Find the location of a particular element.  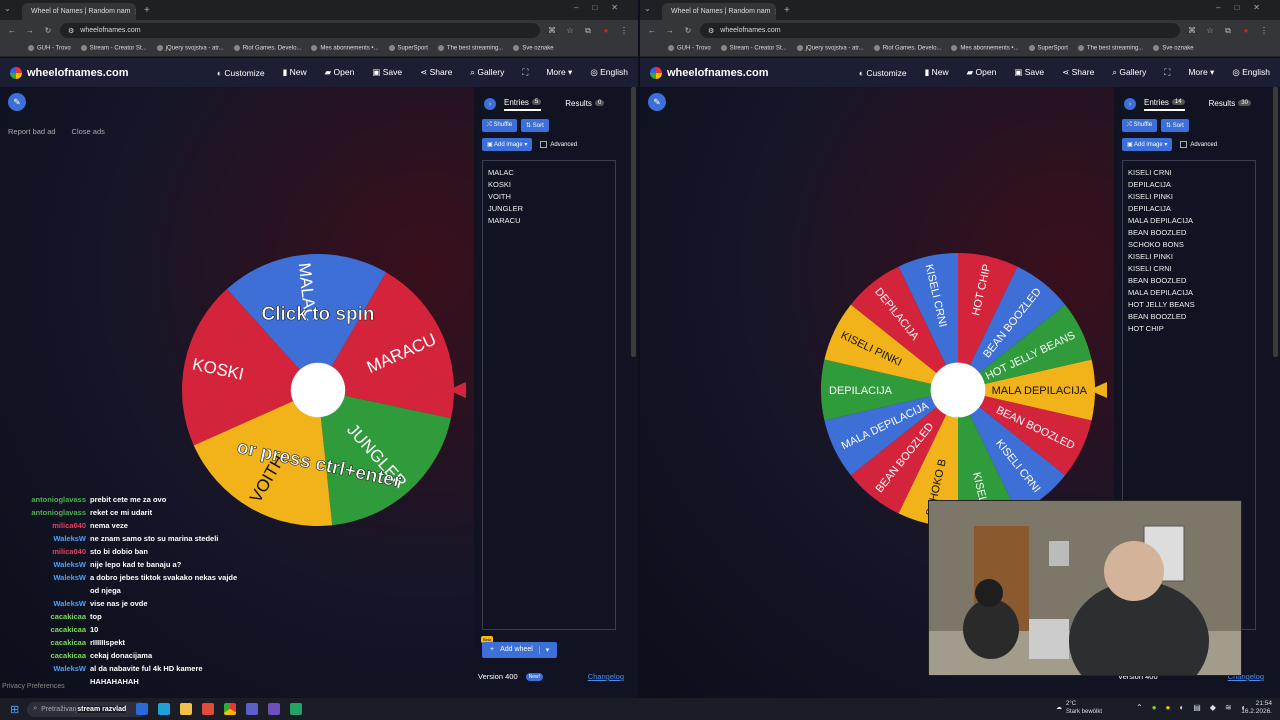

tray-icon: ◐ is located at coordinates (1181, 707).